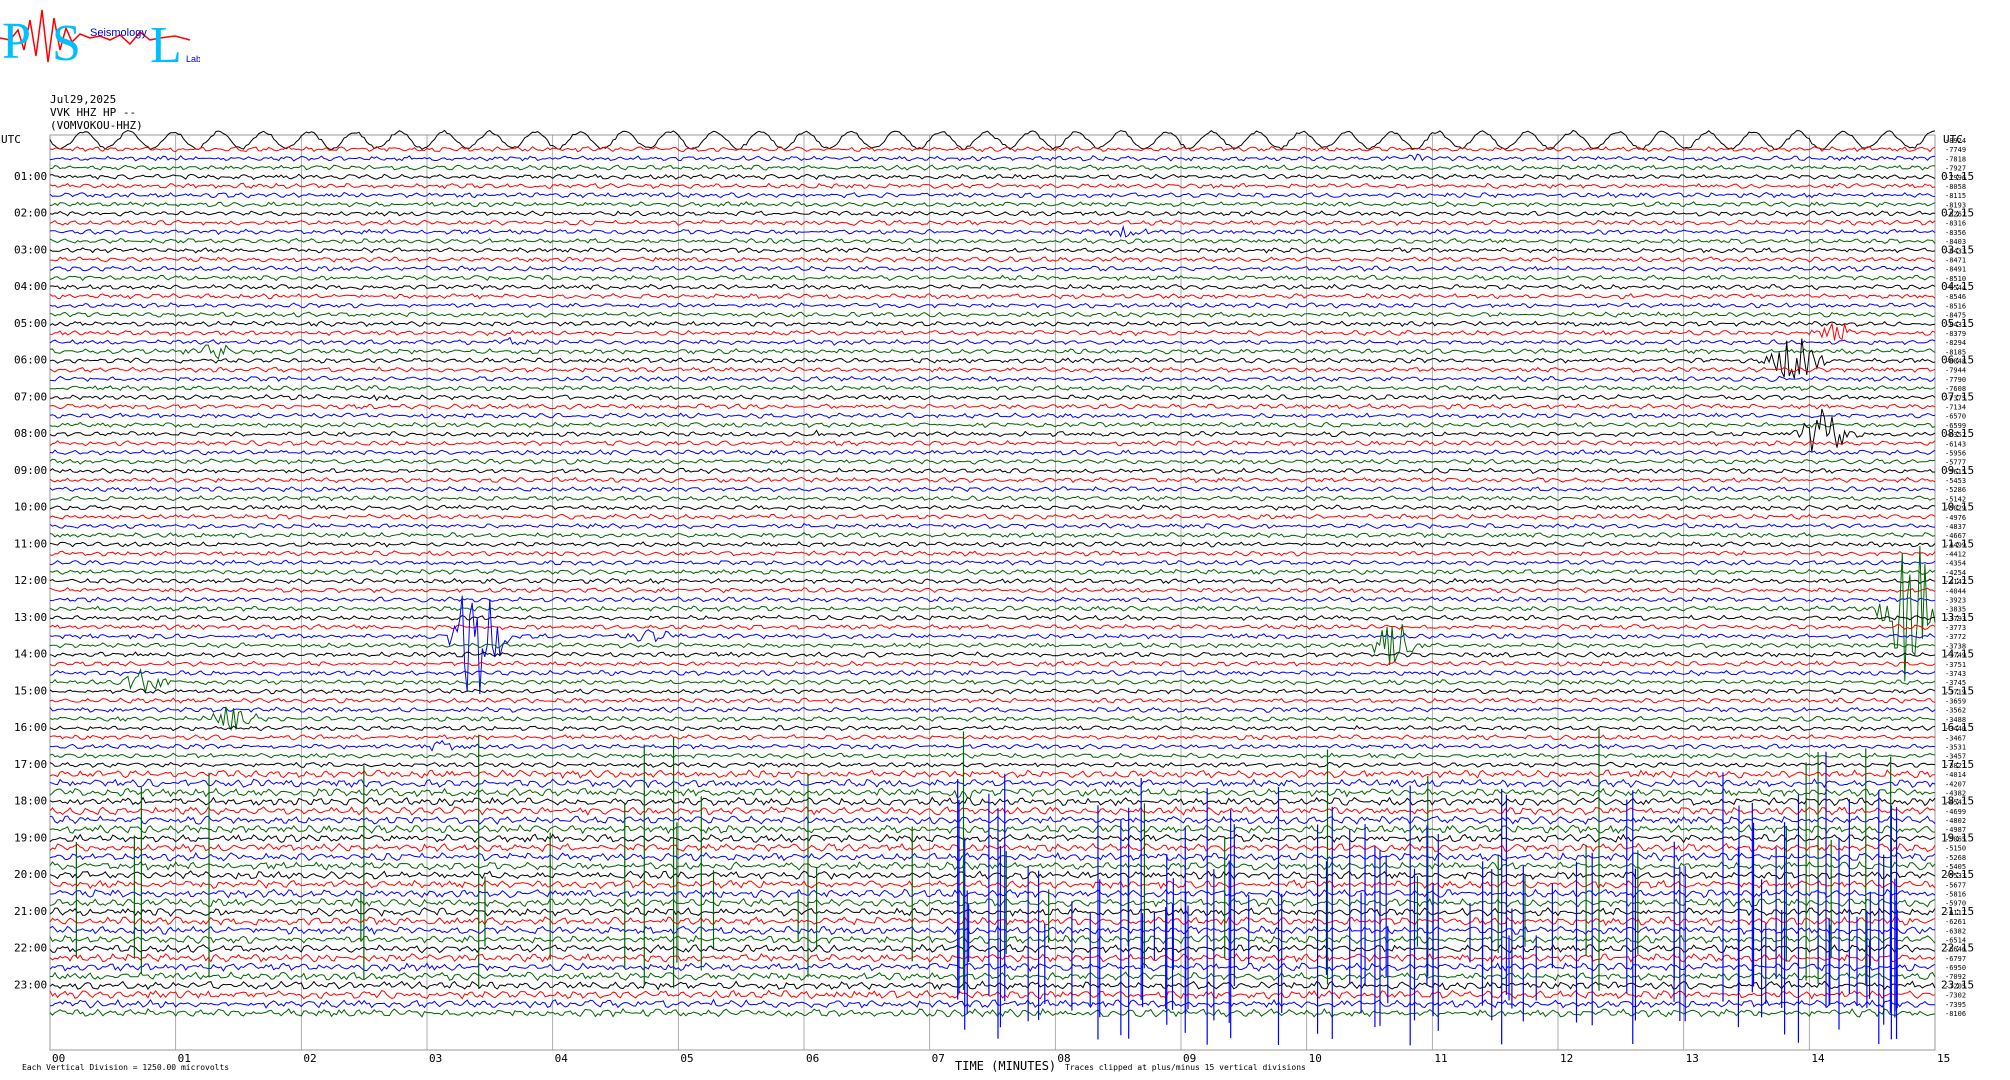 This screenshot has width=2010, height=1080. Describe the element at coordinates (562, 1058) in the screenshot. I see `x-tick-label: 04` at that location.